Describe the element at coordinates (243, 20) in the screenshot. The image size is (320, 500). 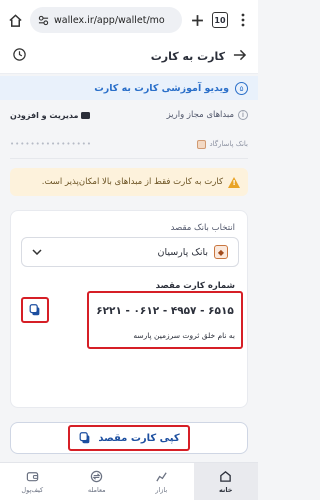
I see `kebab-menu-icon` at that location.